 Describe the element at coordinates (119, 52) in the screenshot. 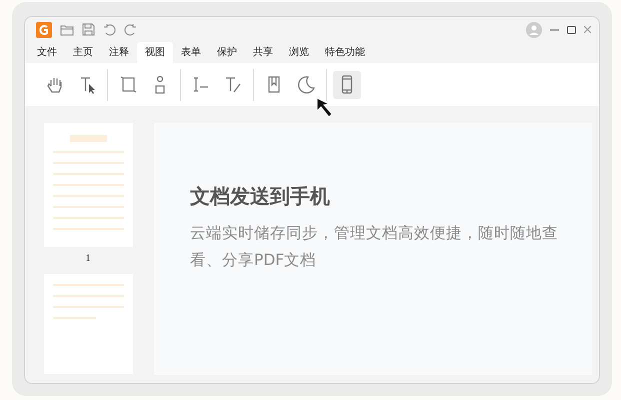

I see `menu-tab: 注释` at that location.